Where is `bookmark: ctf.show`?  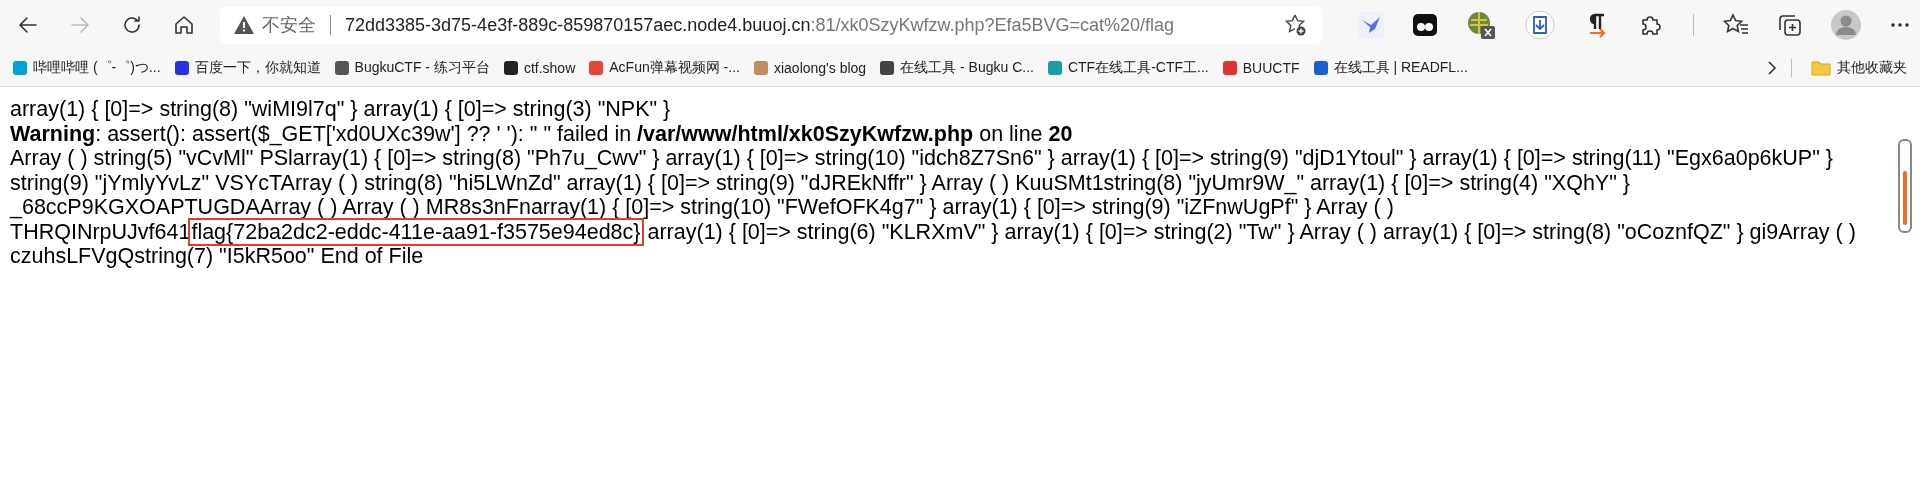
bookmark: ctf.show is located at coordinates (539, 68).